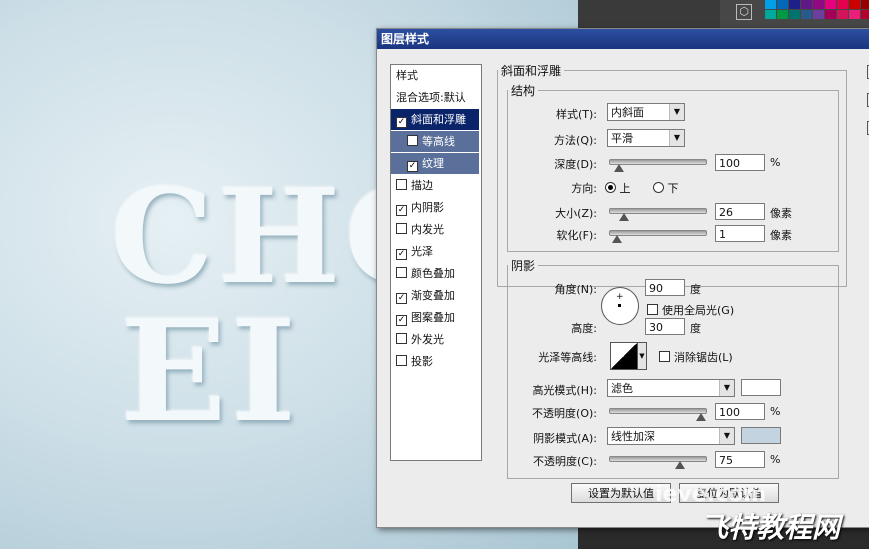 The width and height of the screenshot is (869, 549). Describe the element at coordinates (627, 112) in the screenshot. I see `style-select-value: 内斜面` at that location.